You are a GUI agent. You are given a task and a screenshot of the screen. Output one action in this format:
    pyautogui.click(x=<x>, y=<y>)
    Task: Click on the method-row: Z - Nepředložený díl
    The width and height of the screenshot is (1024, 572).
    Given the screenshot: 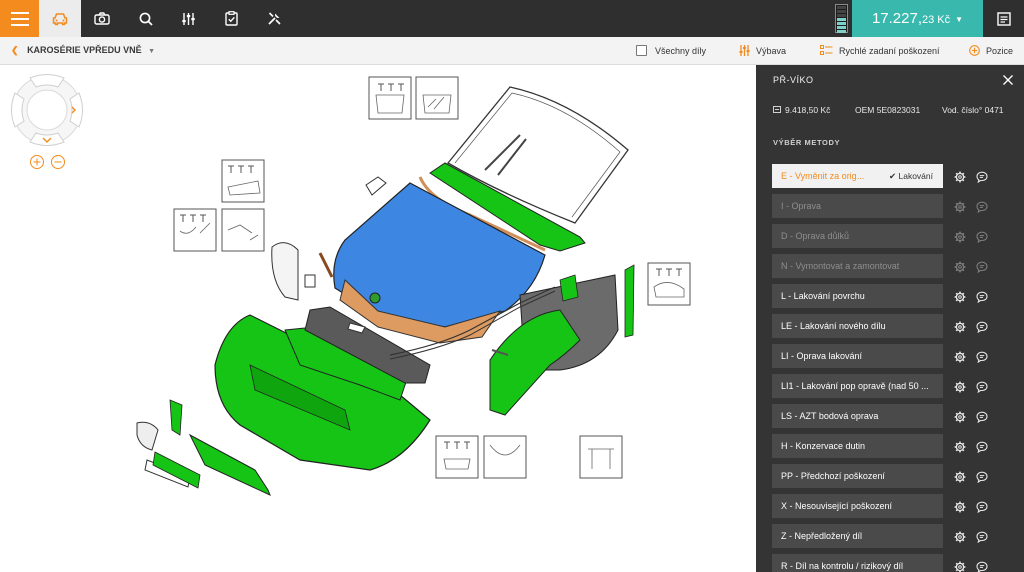 What is the action you would take?
    pyautogui.click(x=890, y=536)
    